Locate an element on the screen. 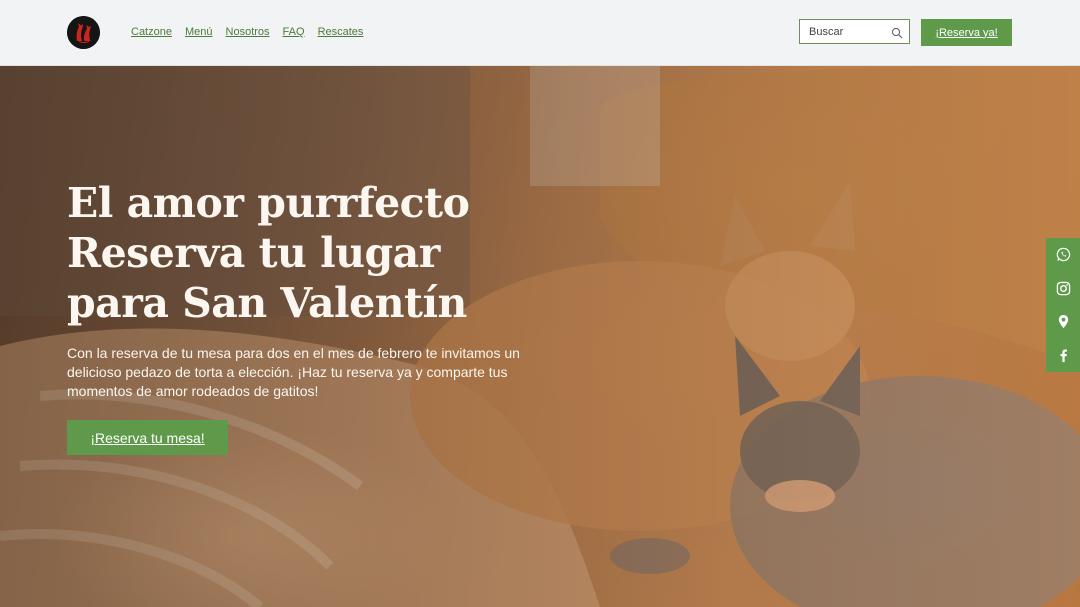 Image resolution: width=1080 pixels, height=607 pixels. search-box is located at coordinates (854, 31).